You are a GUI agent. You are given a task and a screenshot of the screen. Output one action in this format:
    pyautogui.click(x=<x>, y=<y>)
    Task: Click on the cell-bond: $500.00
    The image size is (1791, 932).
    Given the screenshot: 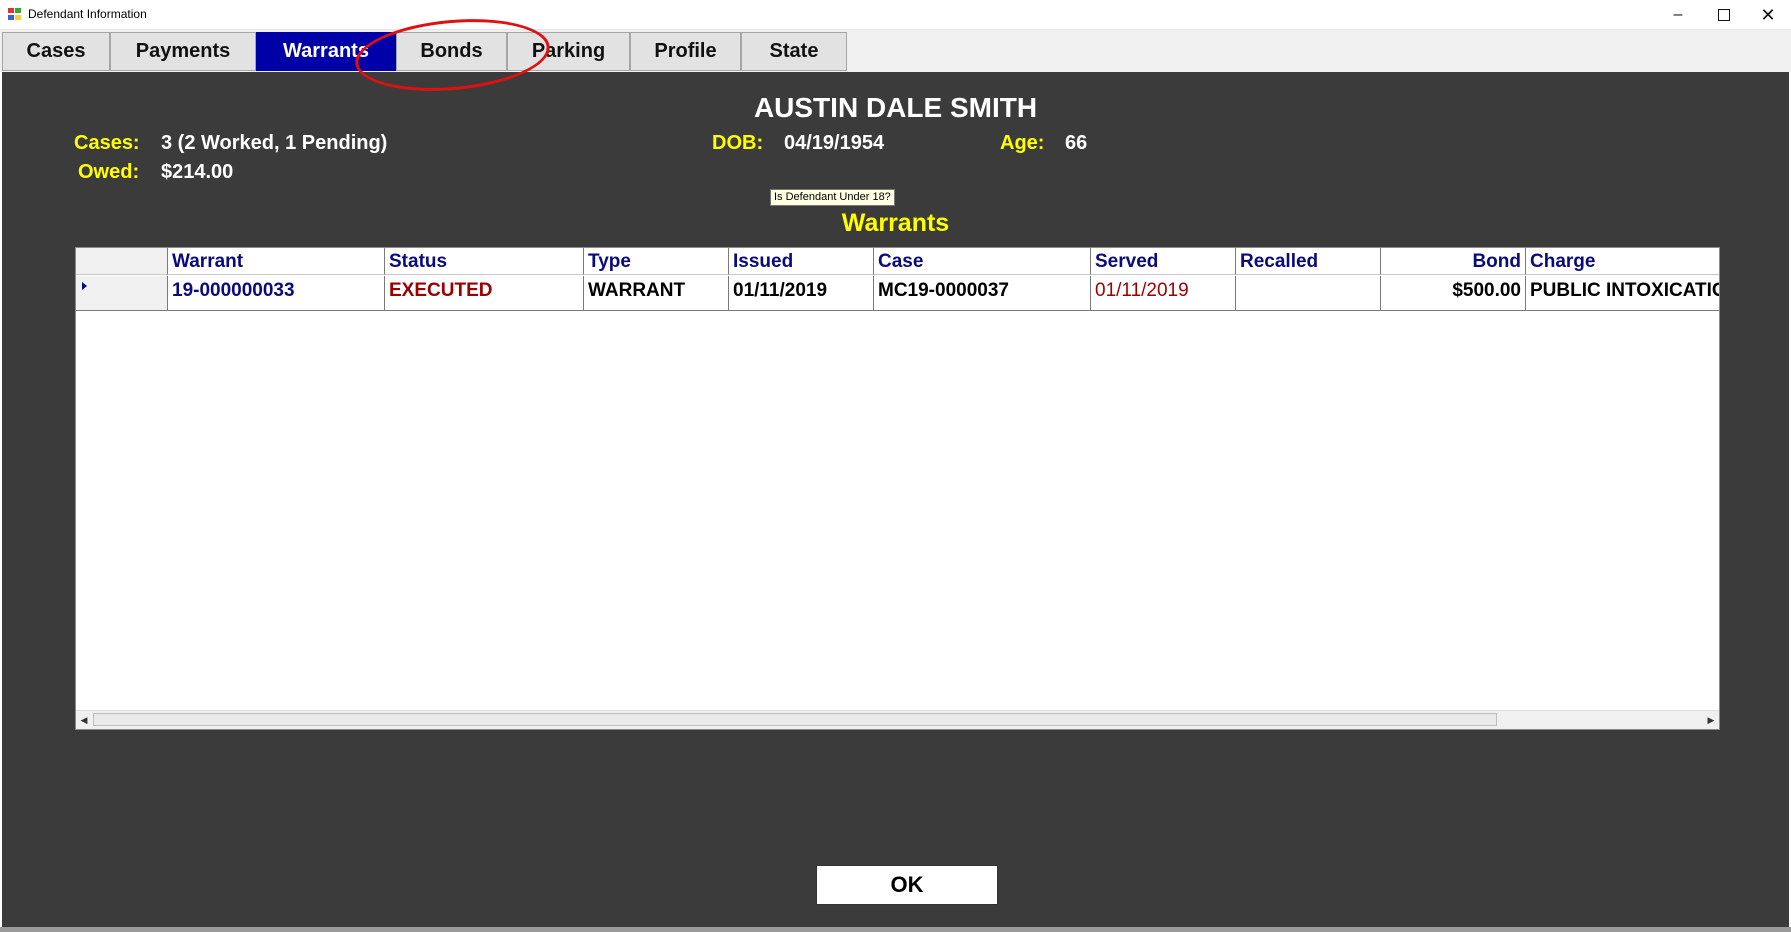 What is the action you would take?
    pyautogui.click(x=1453, y=293)
    